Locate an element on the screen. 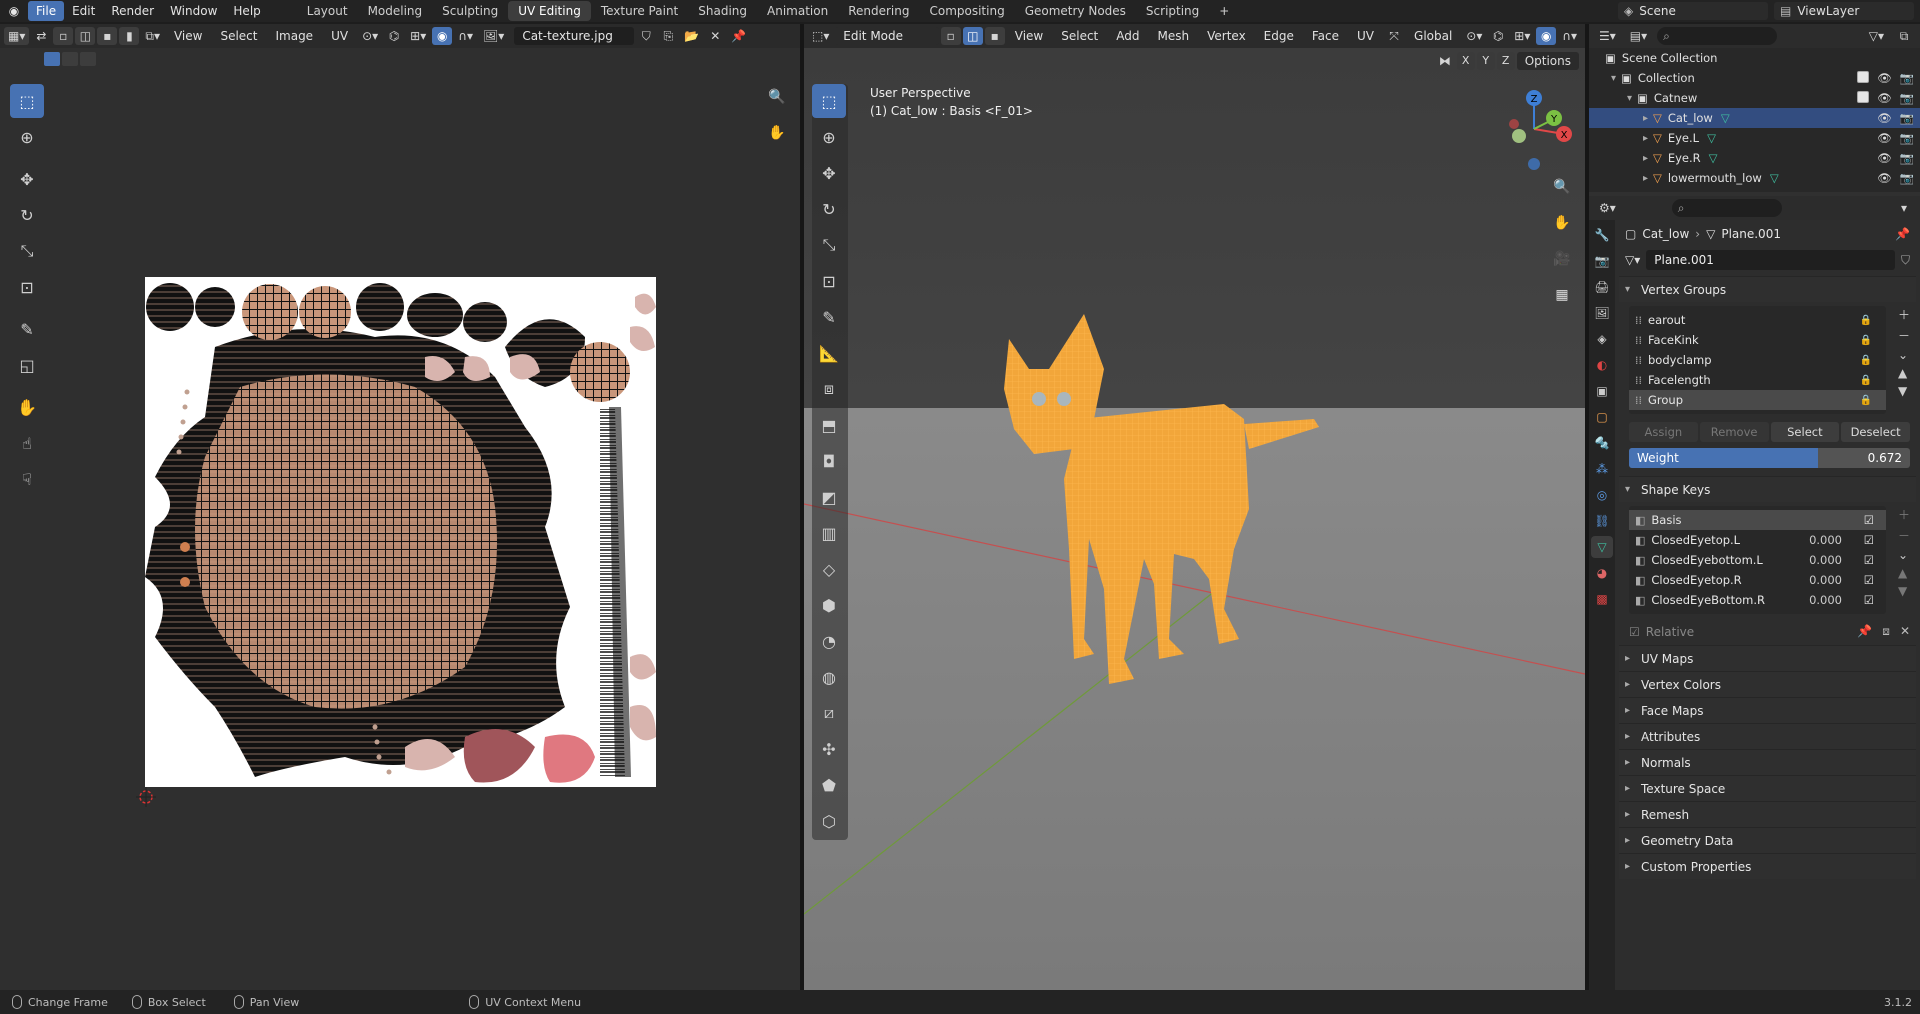  editor-type-icon: ▦▾ is located at coordinates (17, 36).